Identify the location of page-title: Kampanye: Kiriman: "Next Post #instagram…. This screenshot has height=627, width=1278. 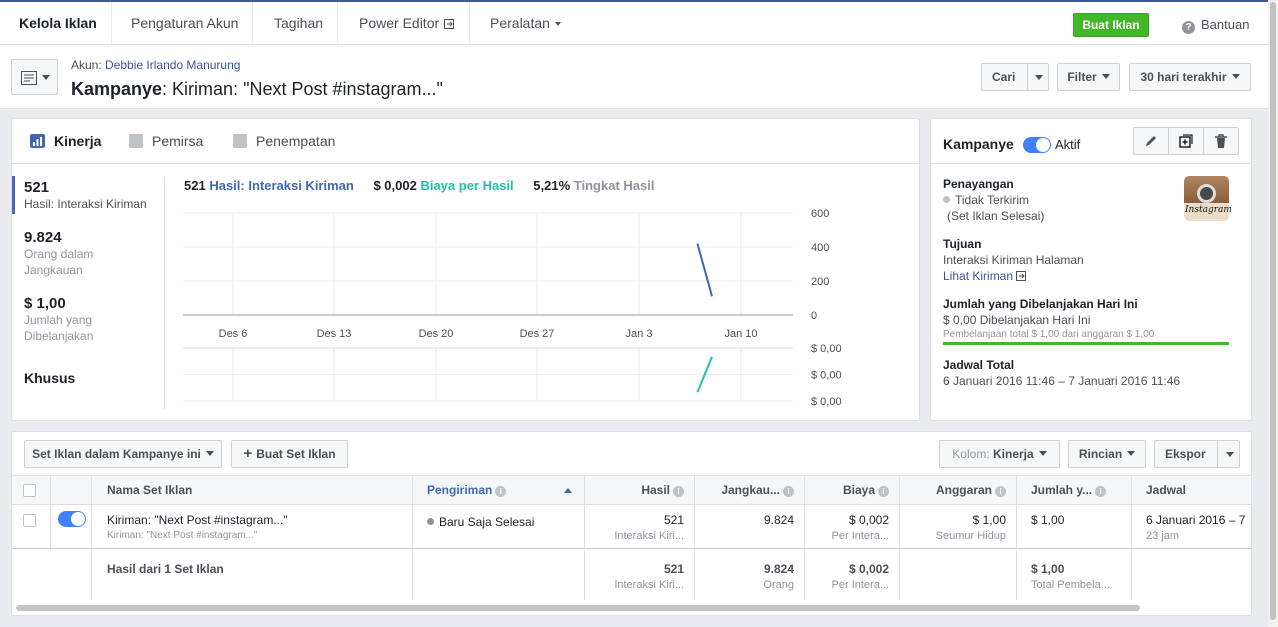
(257, 89).